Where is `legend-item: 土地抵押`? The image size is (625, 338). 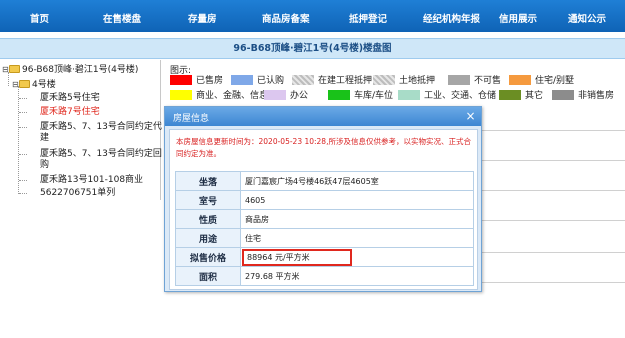
legend-item: 土地抵押 is located at coordinates (404, 81).